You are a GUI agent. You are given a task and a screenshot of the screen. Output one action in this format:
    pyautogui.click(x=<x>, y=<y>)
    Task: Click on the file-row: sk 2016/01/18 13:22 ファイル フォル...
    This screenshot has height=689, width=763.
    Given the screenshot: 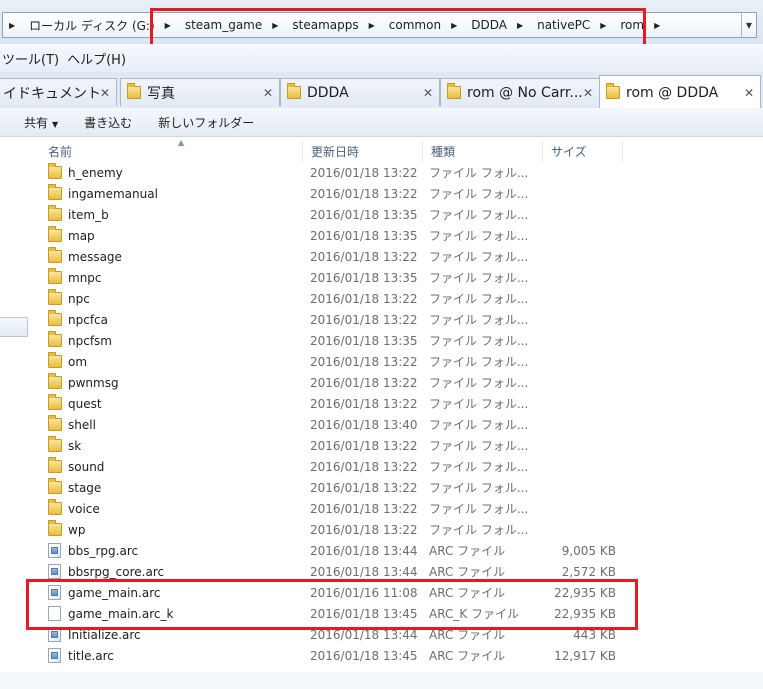 What is the action you would take?
    pyautogui.click(x=396, y=445)
    